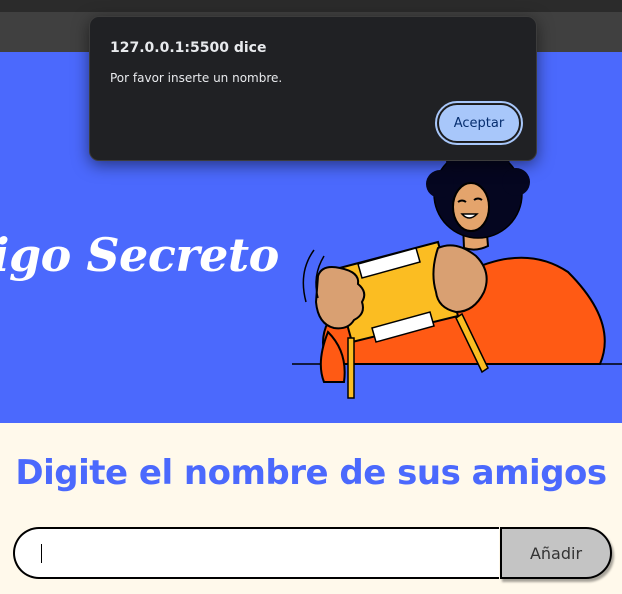 Image resolution: width=622 pixels, height=594 pixels. I want to click on browser-tab-strip, so click(311, 6).